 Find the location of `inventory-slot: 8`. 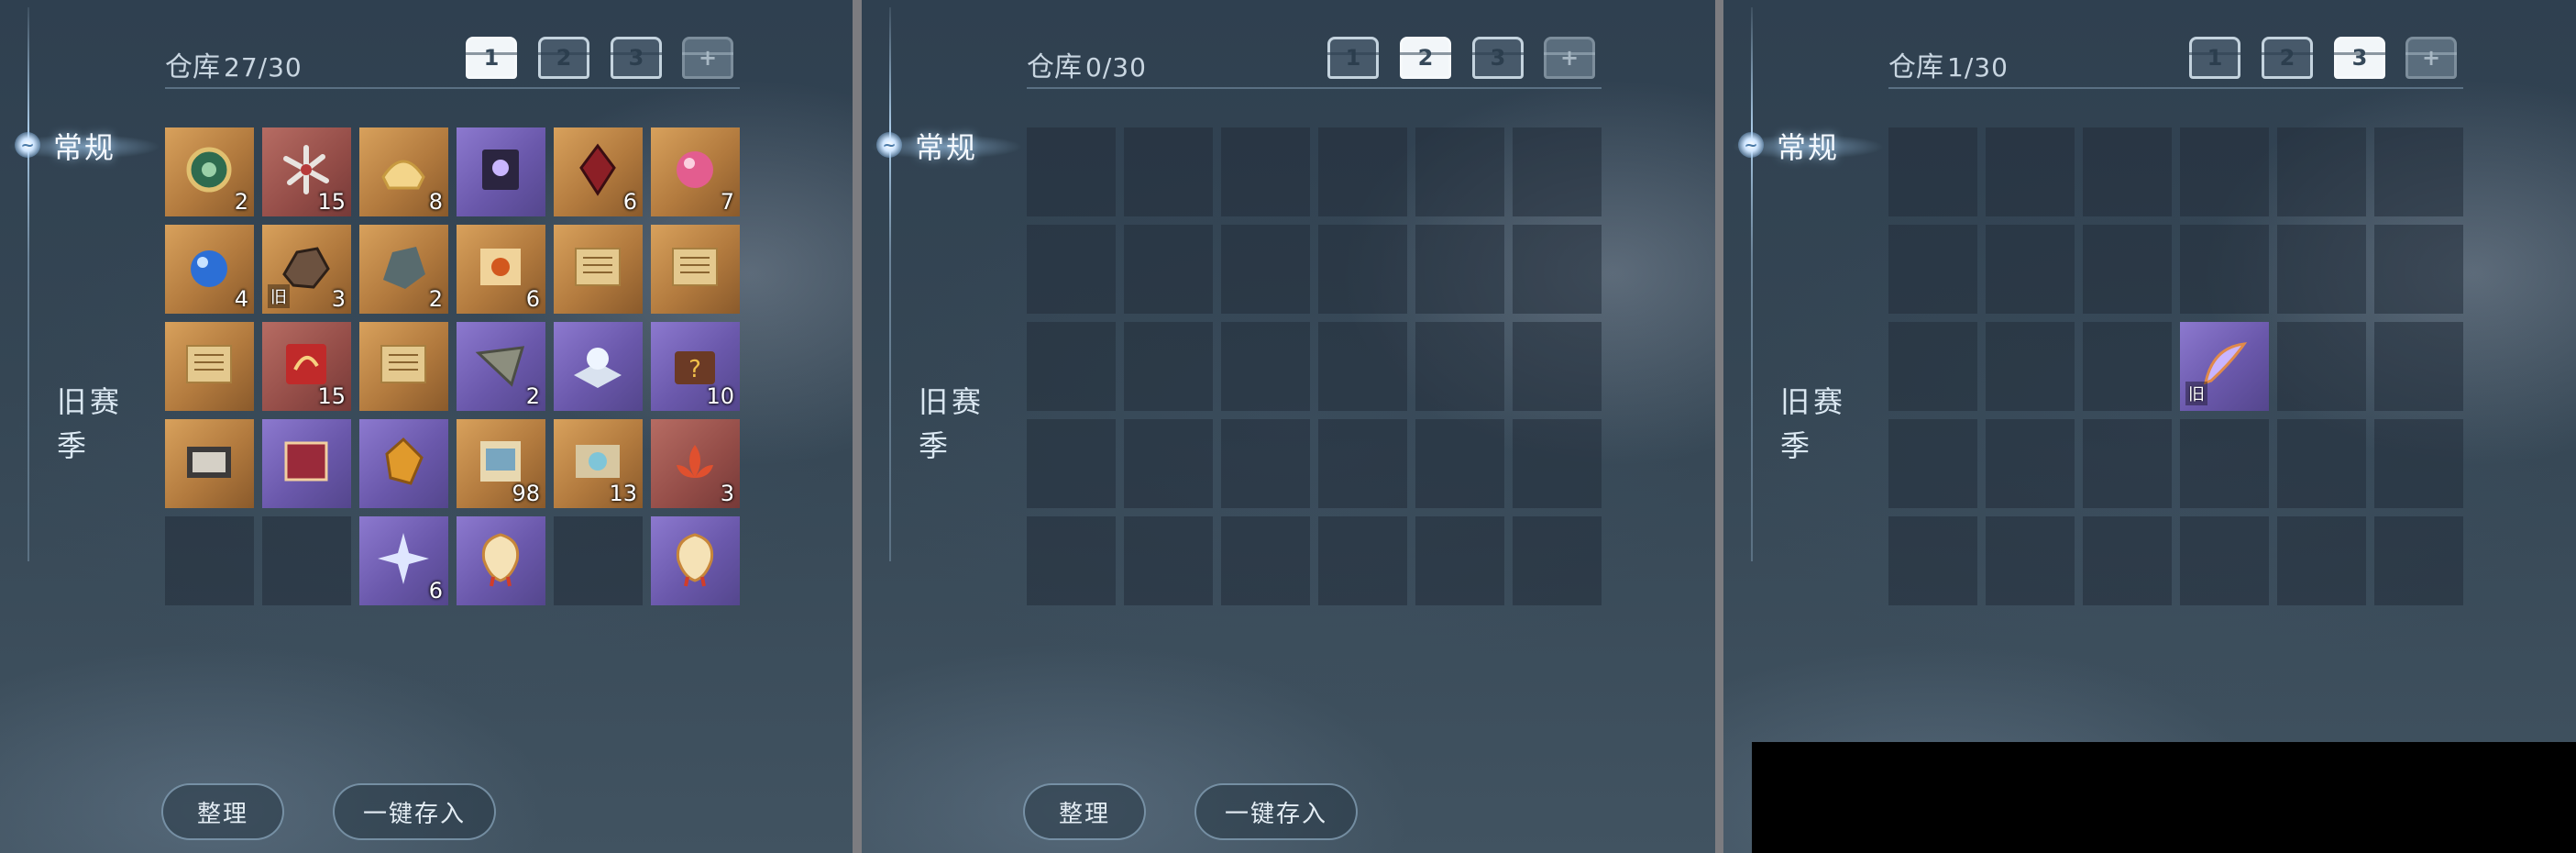

inventory-slot: 8 is located at coordinates (404, 171).